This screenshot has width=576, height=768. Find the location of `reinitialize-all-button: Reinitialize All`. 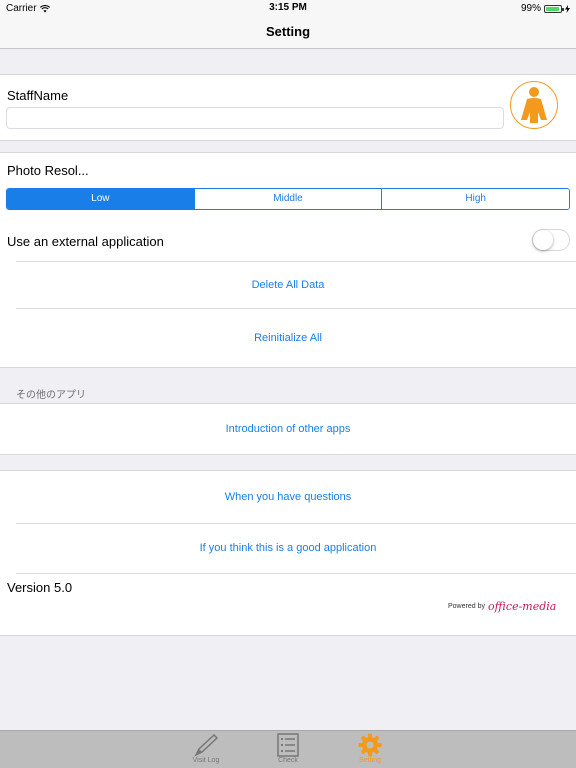

reinitialize-all-button: Reinitialize All is located at coordinates (288, 338).